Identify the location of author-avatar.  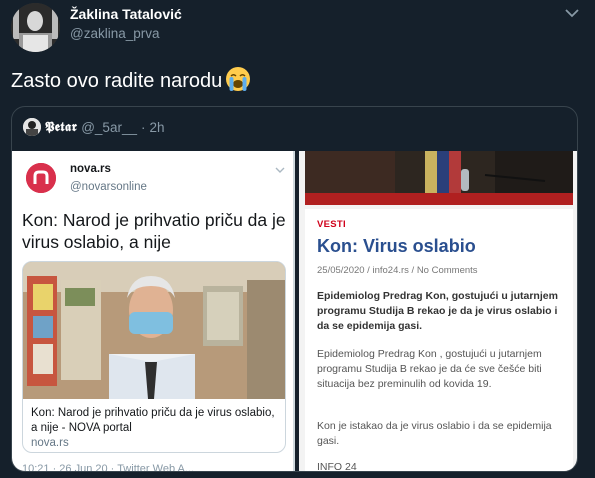
(35, 27).